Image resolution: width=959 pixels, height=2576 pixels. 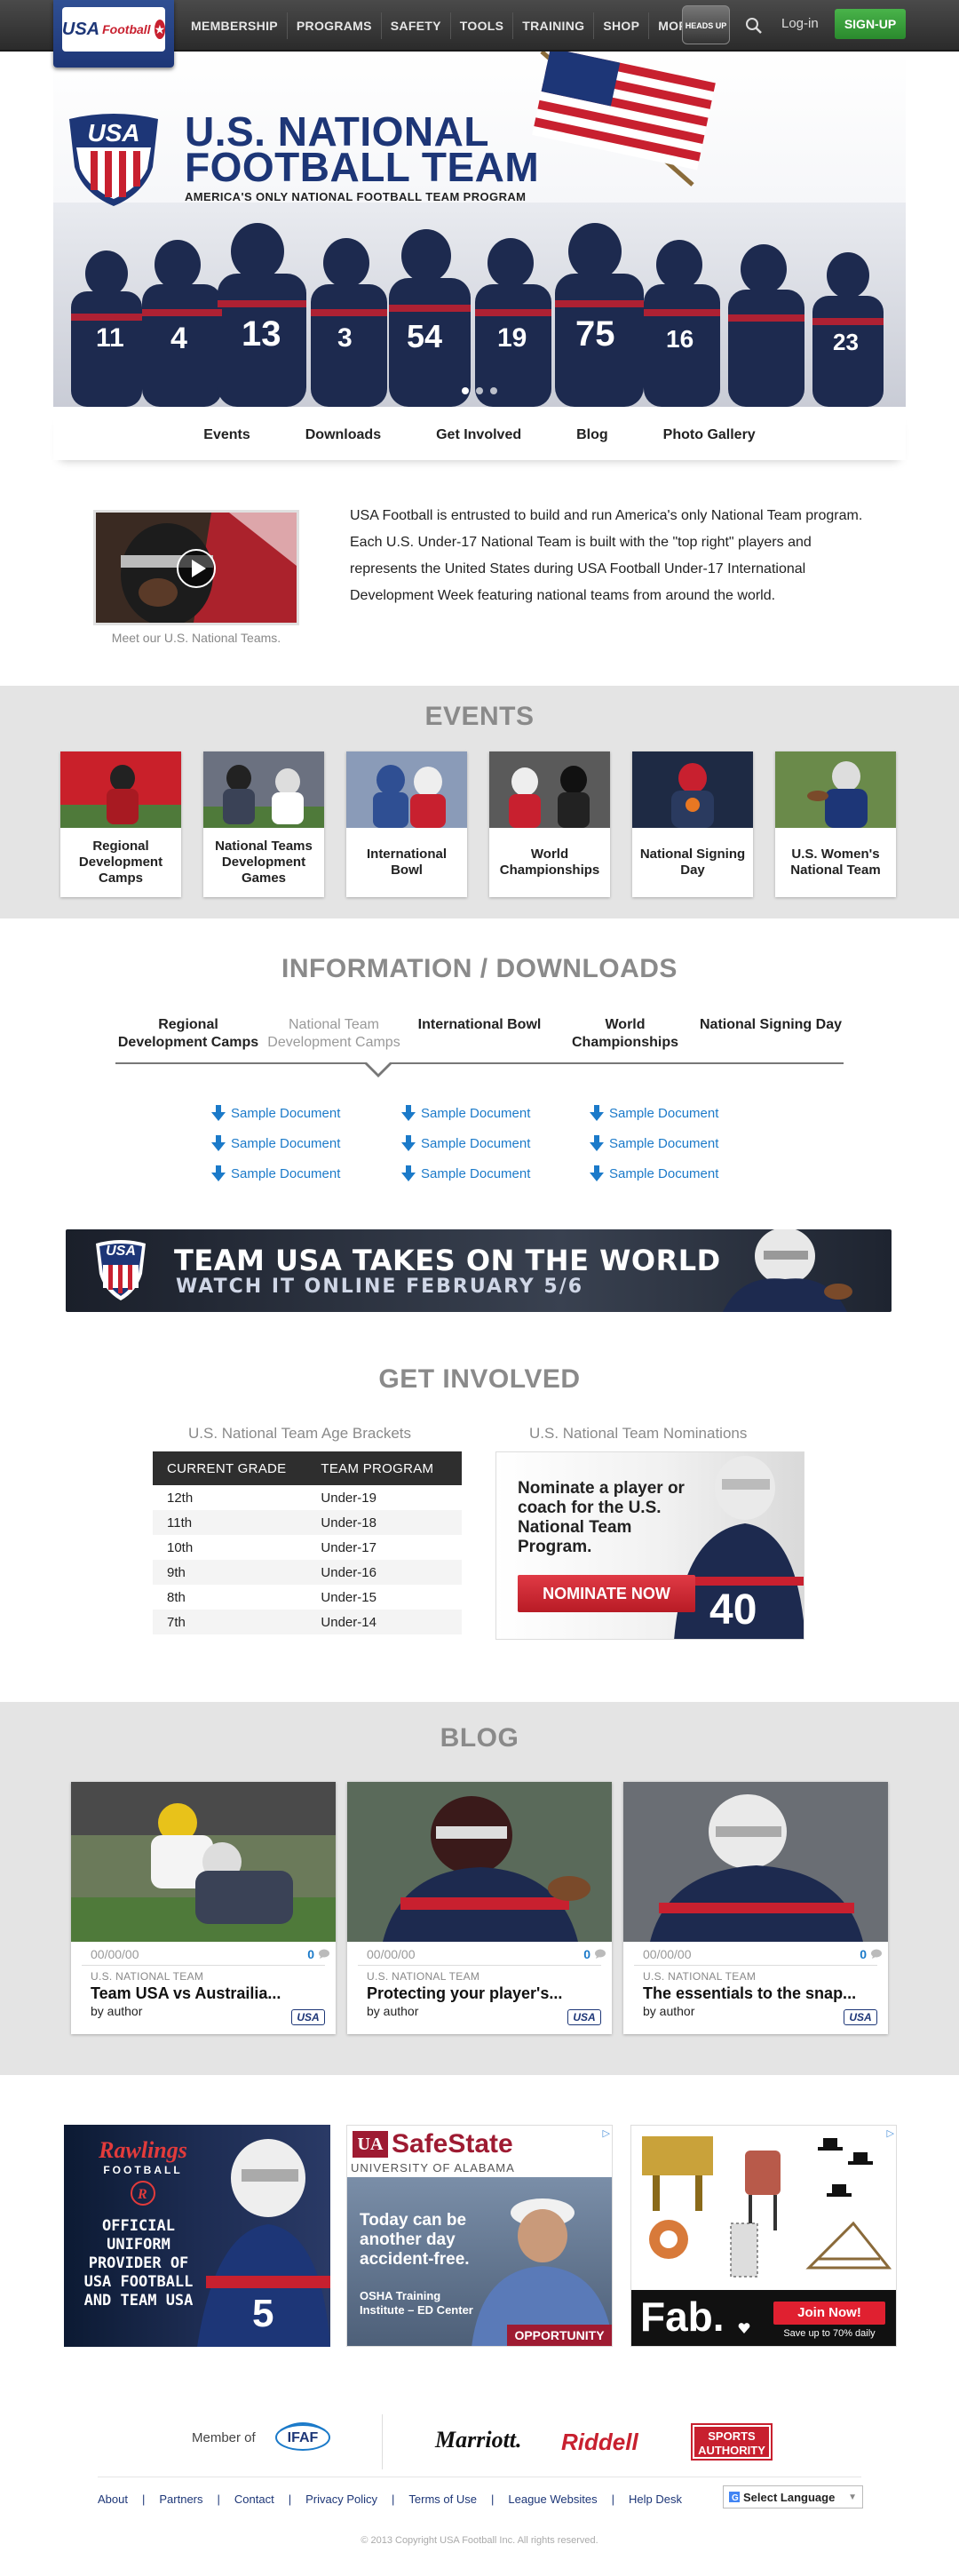 I want to click on rawlings-logo: Rawlings, so click(x=143, y=2150).